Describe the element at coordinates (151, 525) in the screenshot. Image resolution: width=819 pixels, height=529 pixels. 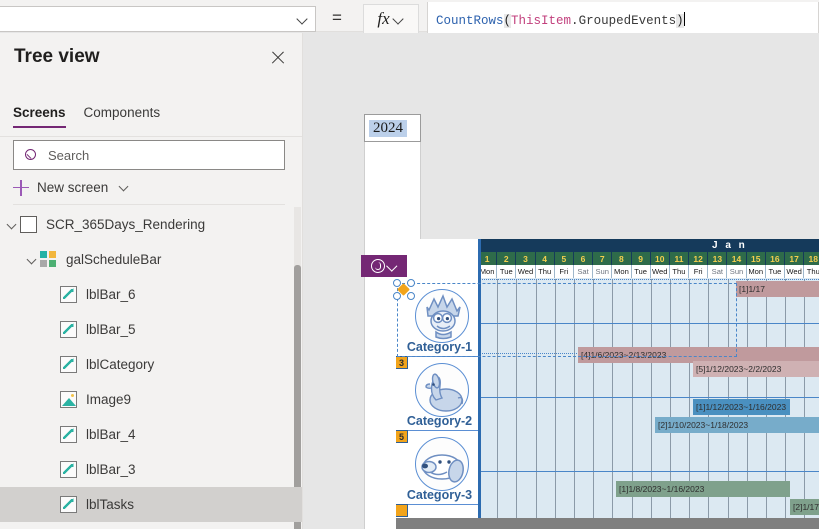
I see `tree-item-lbl-partial: lbl` at that location.